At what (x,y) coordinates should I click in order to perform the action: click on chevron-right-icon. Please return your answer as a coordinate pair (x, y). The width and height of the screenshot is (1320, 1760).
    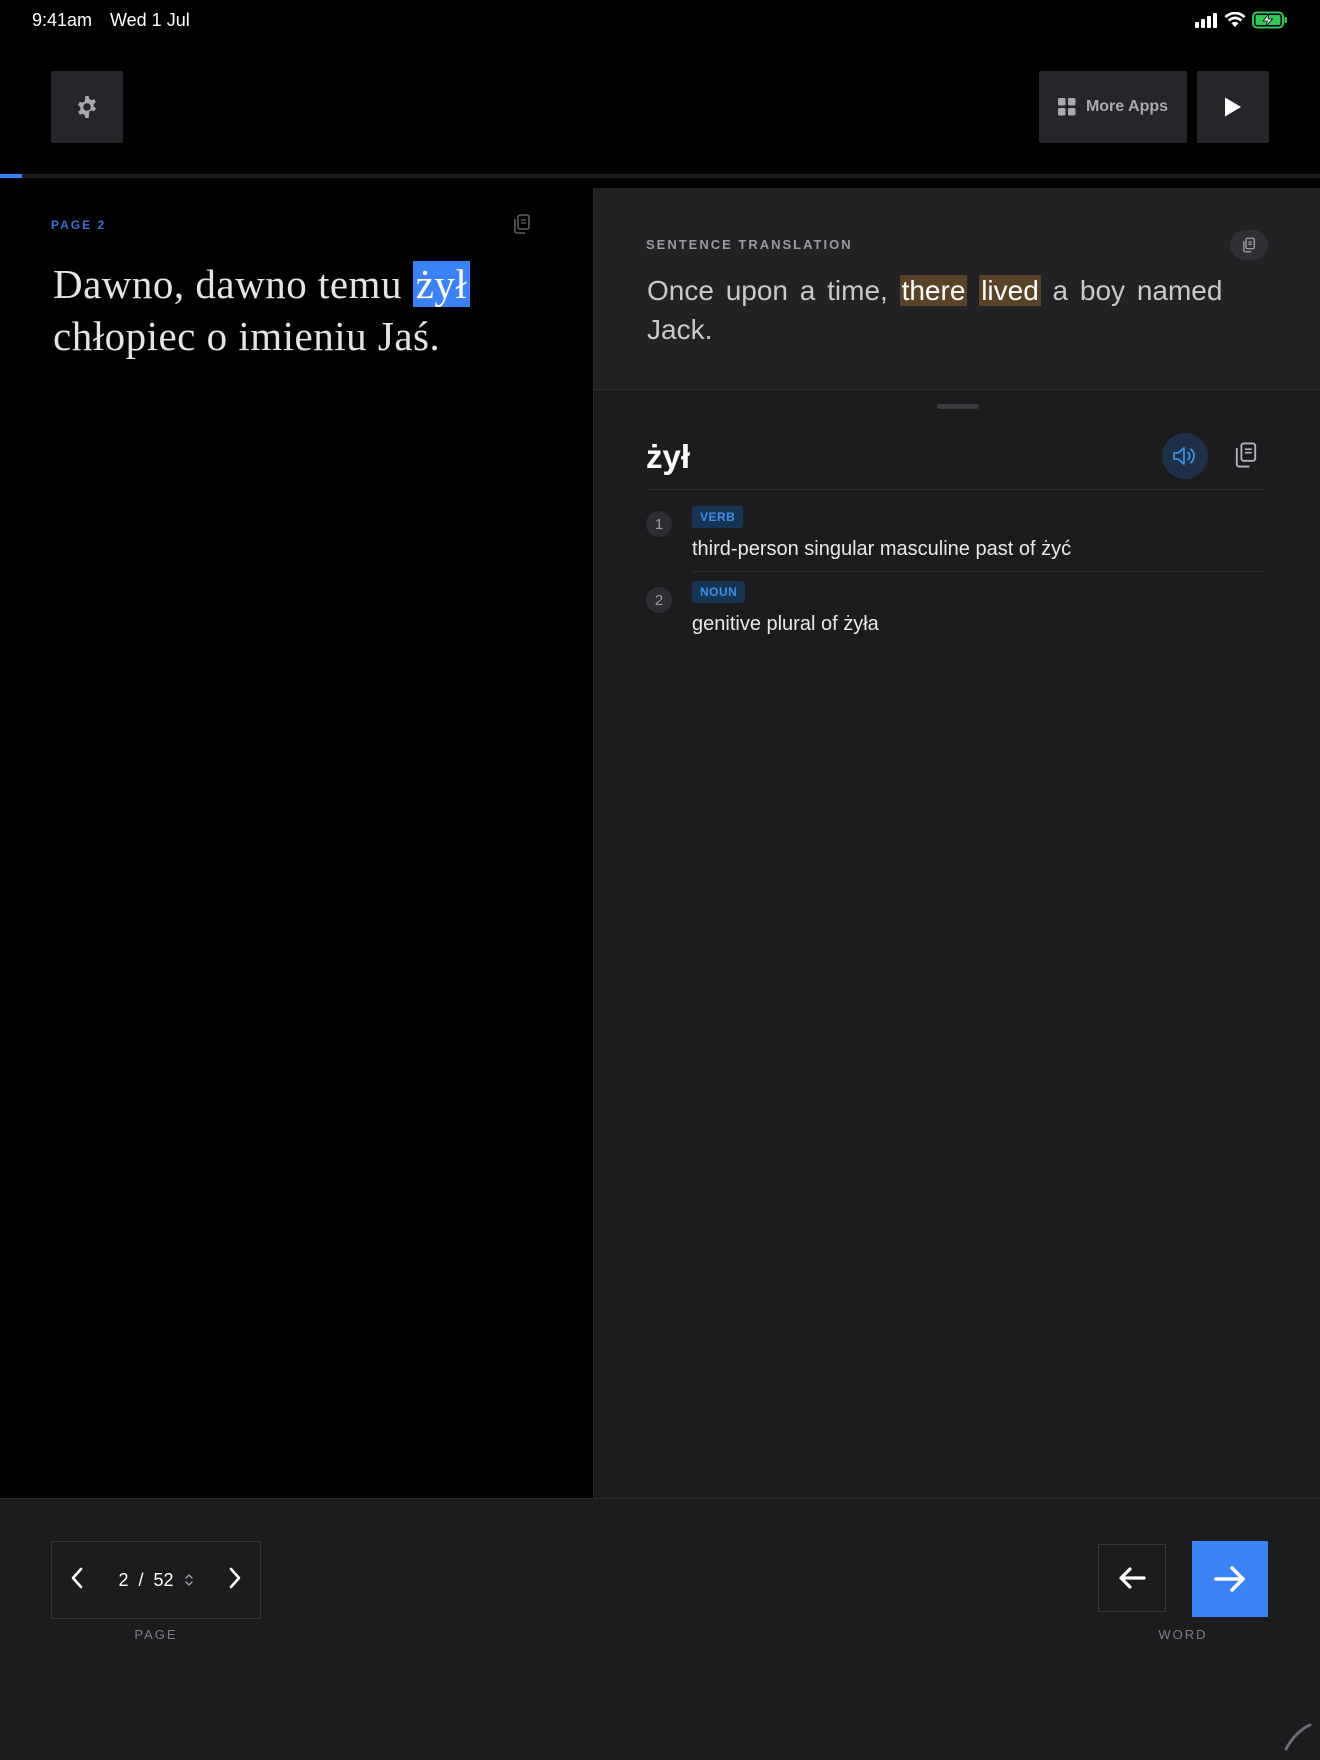
    Looking at the image, I should click on (235, 1577).